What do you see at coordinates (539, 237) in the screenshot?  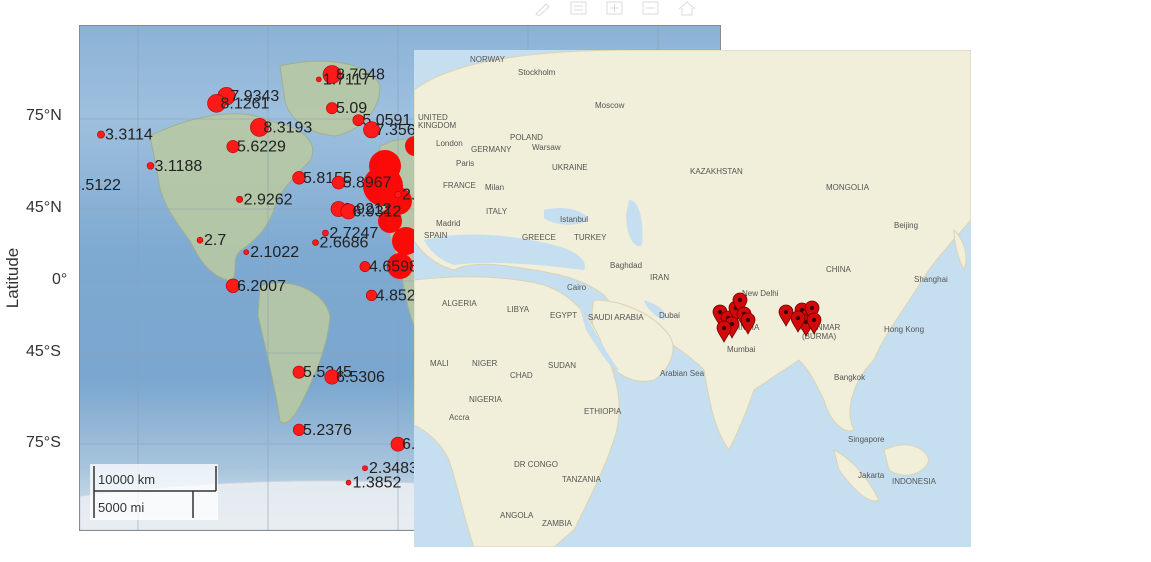 I see `place-label: GREECE` at bounding box center [539, 237].